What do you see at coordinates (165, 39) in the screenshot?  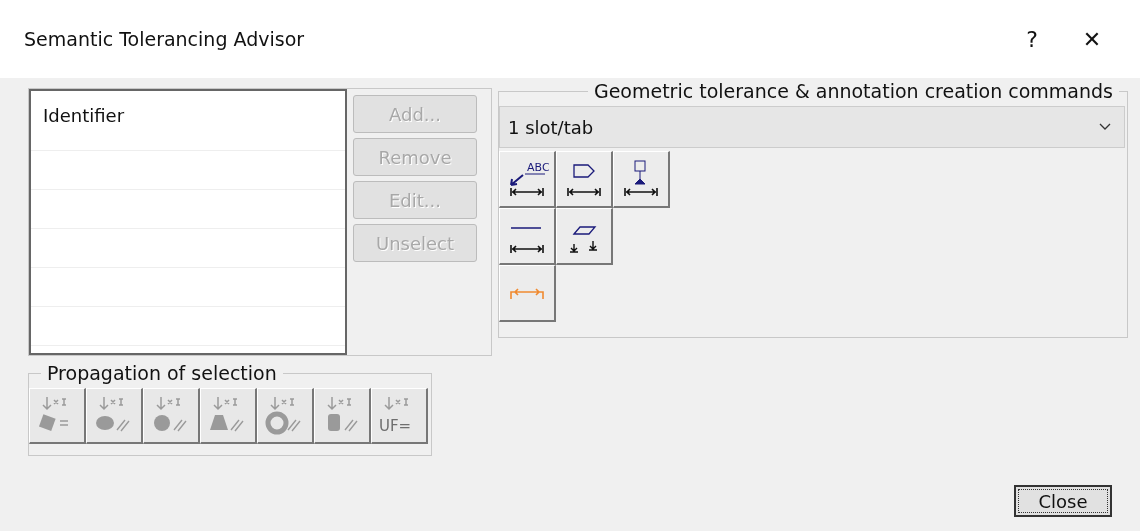 I see `window-title: Semantic Tolerancing Advisor` at bounding box center [165, 39].